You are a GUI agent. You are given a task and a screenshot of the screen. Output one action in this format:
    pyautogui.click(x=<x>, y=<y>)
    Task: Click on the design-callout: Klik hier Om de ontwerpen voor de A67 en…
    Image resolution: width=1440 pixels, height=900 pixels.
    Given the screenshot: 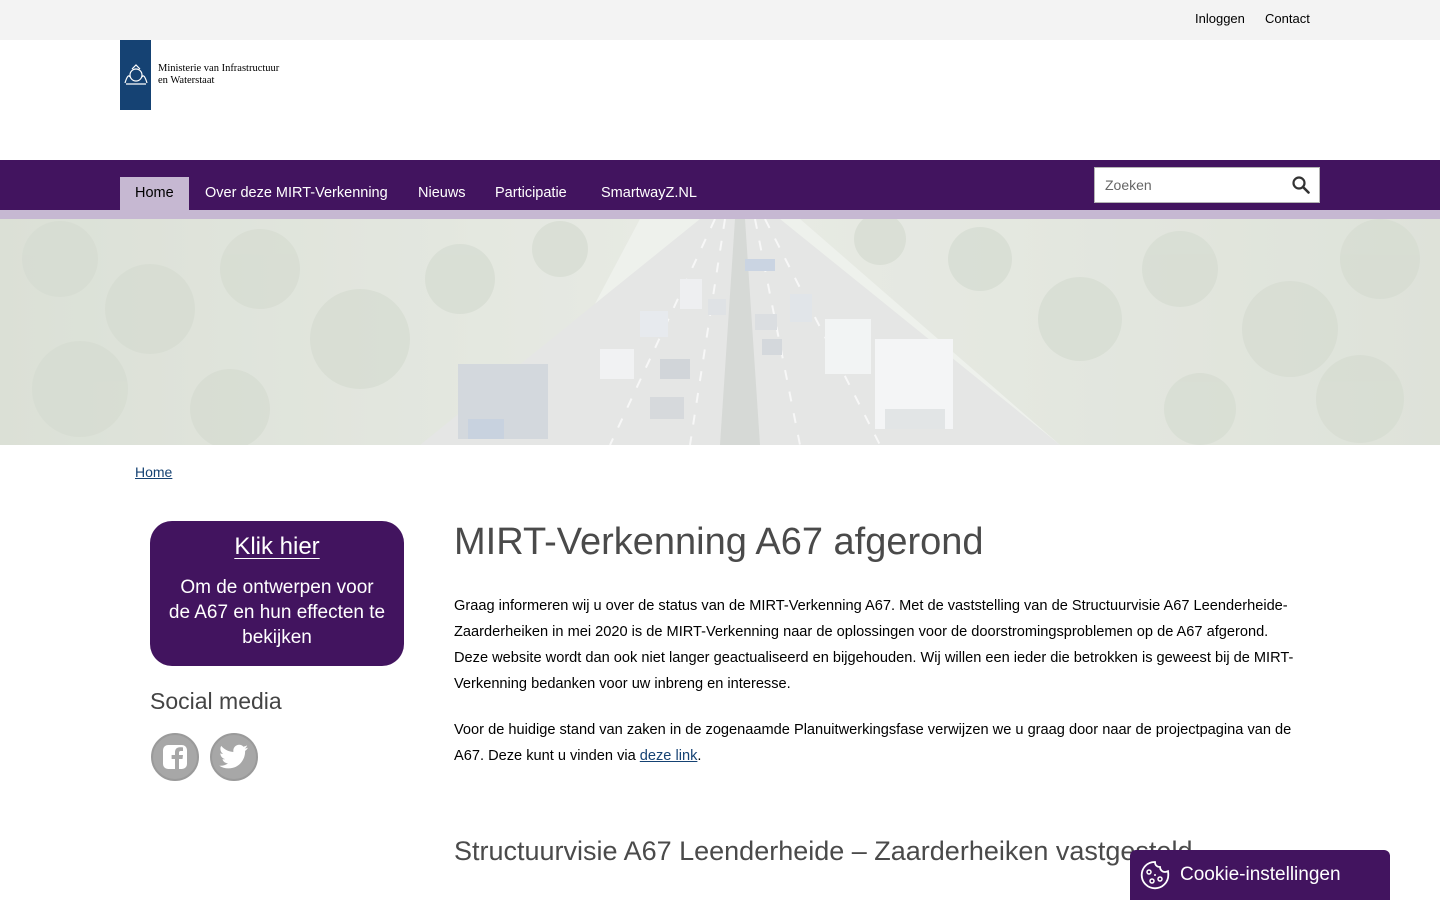 What is the action you would take?
    pyautogui.click(x=277, y=593)
    